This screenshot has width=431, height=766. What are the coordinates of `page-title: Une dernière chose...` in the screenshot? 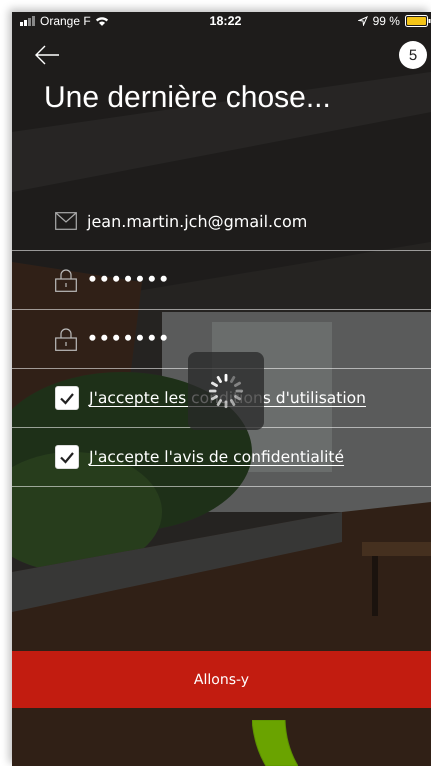 It's located at (188, 98).